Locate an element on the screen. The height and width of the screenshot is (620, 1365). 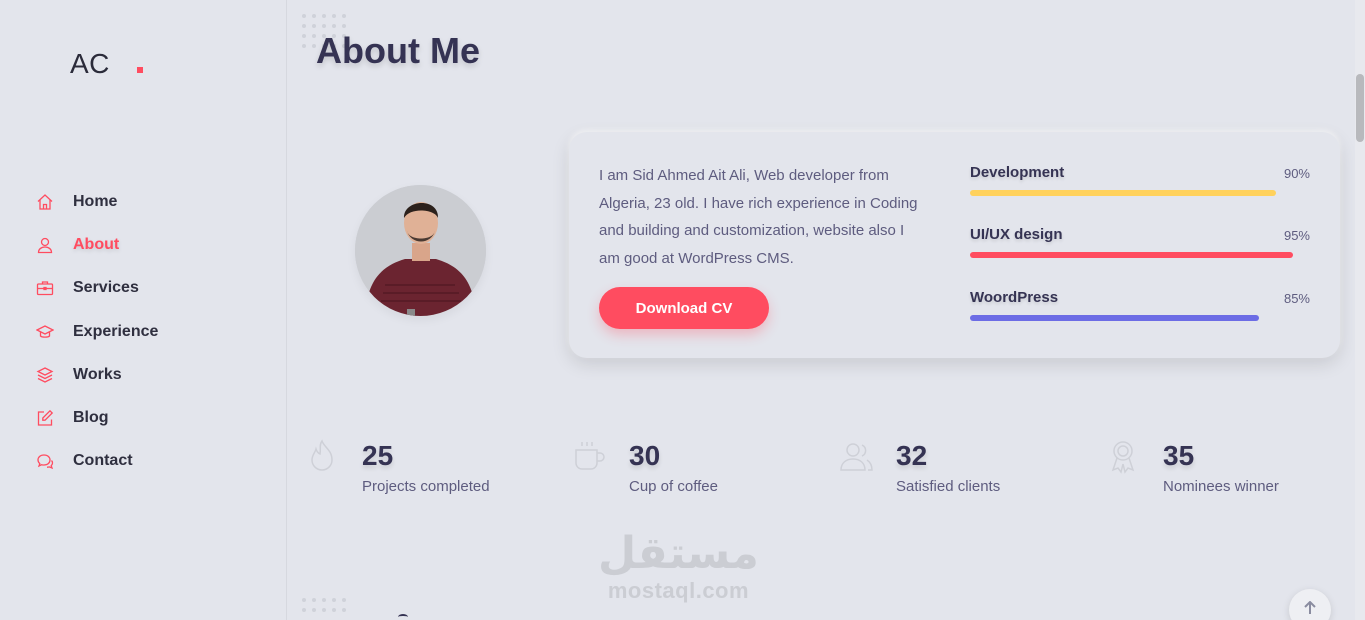
nav-item-services: Services is located at coordinates (87, 288).